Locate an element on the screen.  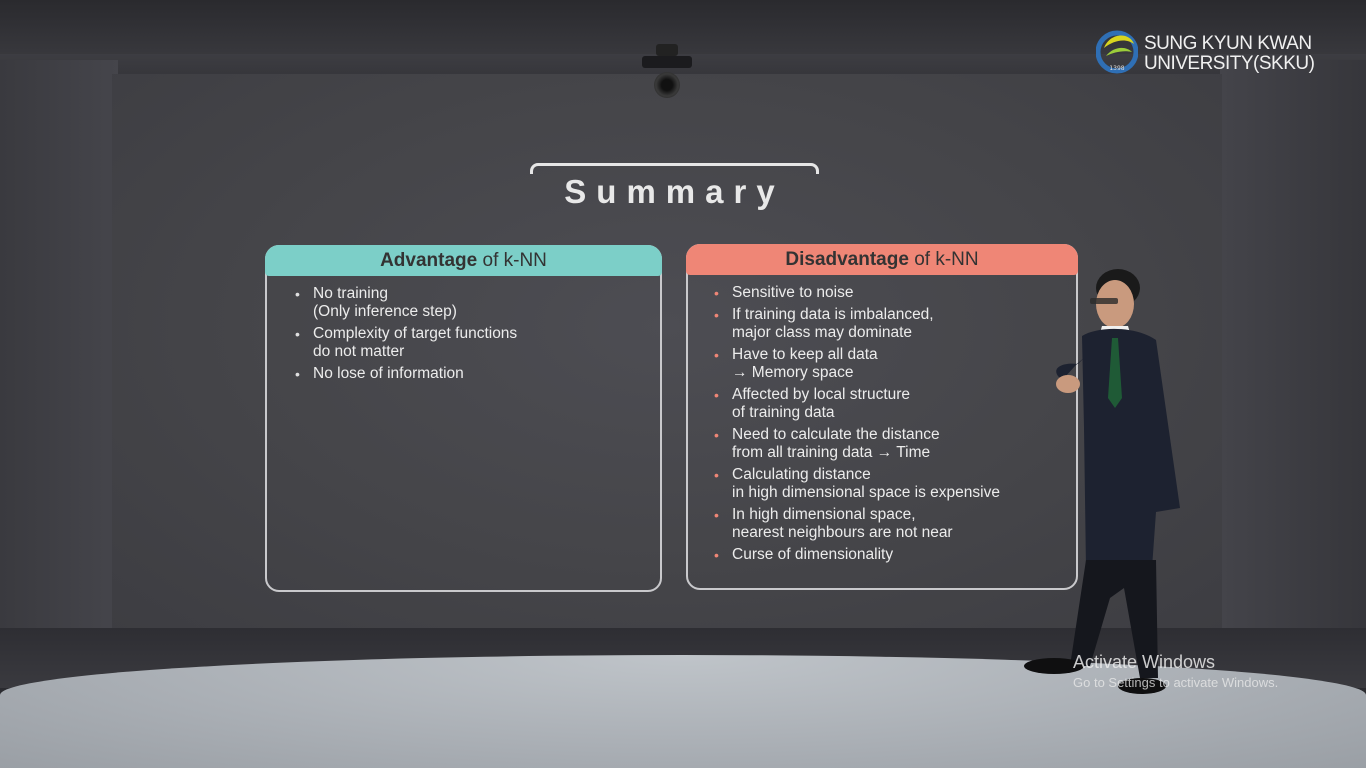
item-line: of training data is located at coordinates (783, 412).